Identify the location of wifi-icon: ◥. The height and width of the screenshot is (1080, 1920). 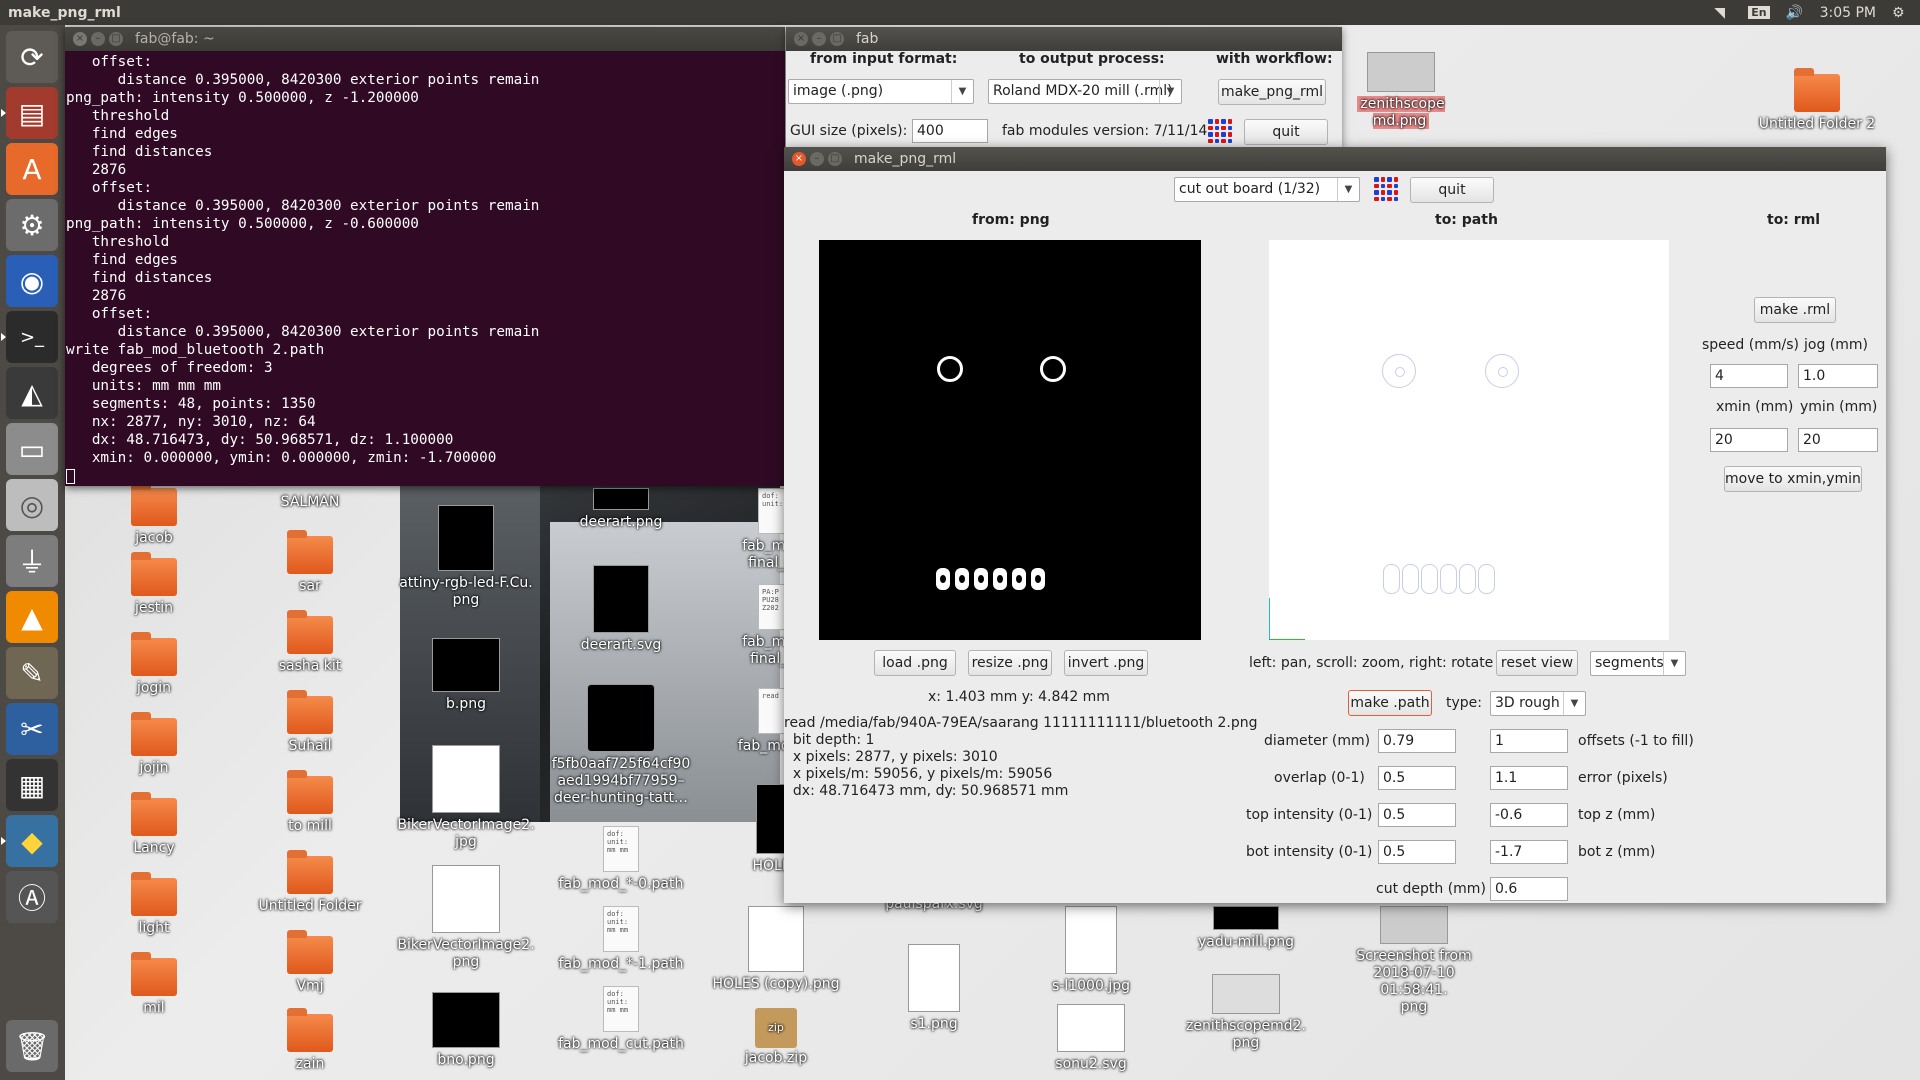
(1723, 13).